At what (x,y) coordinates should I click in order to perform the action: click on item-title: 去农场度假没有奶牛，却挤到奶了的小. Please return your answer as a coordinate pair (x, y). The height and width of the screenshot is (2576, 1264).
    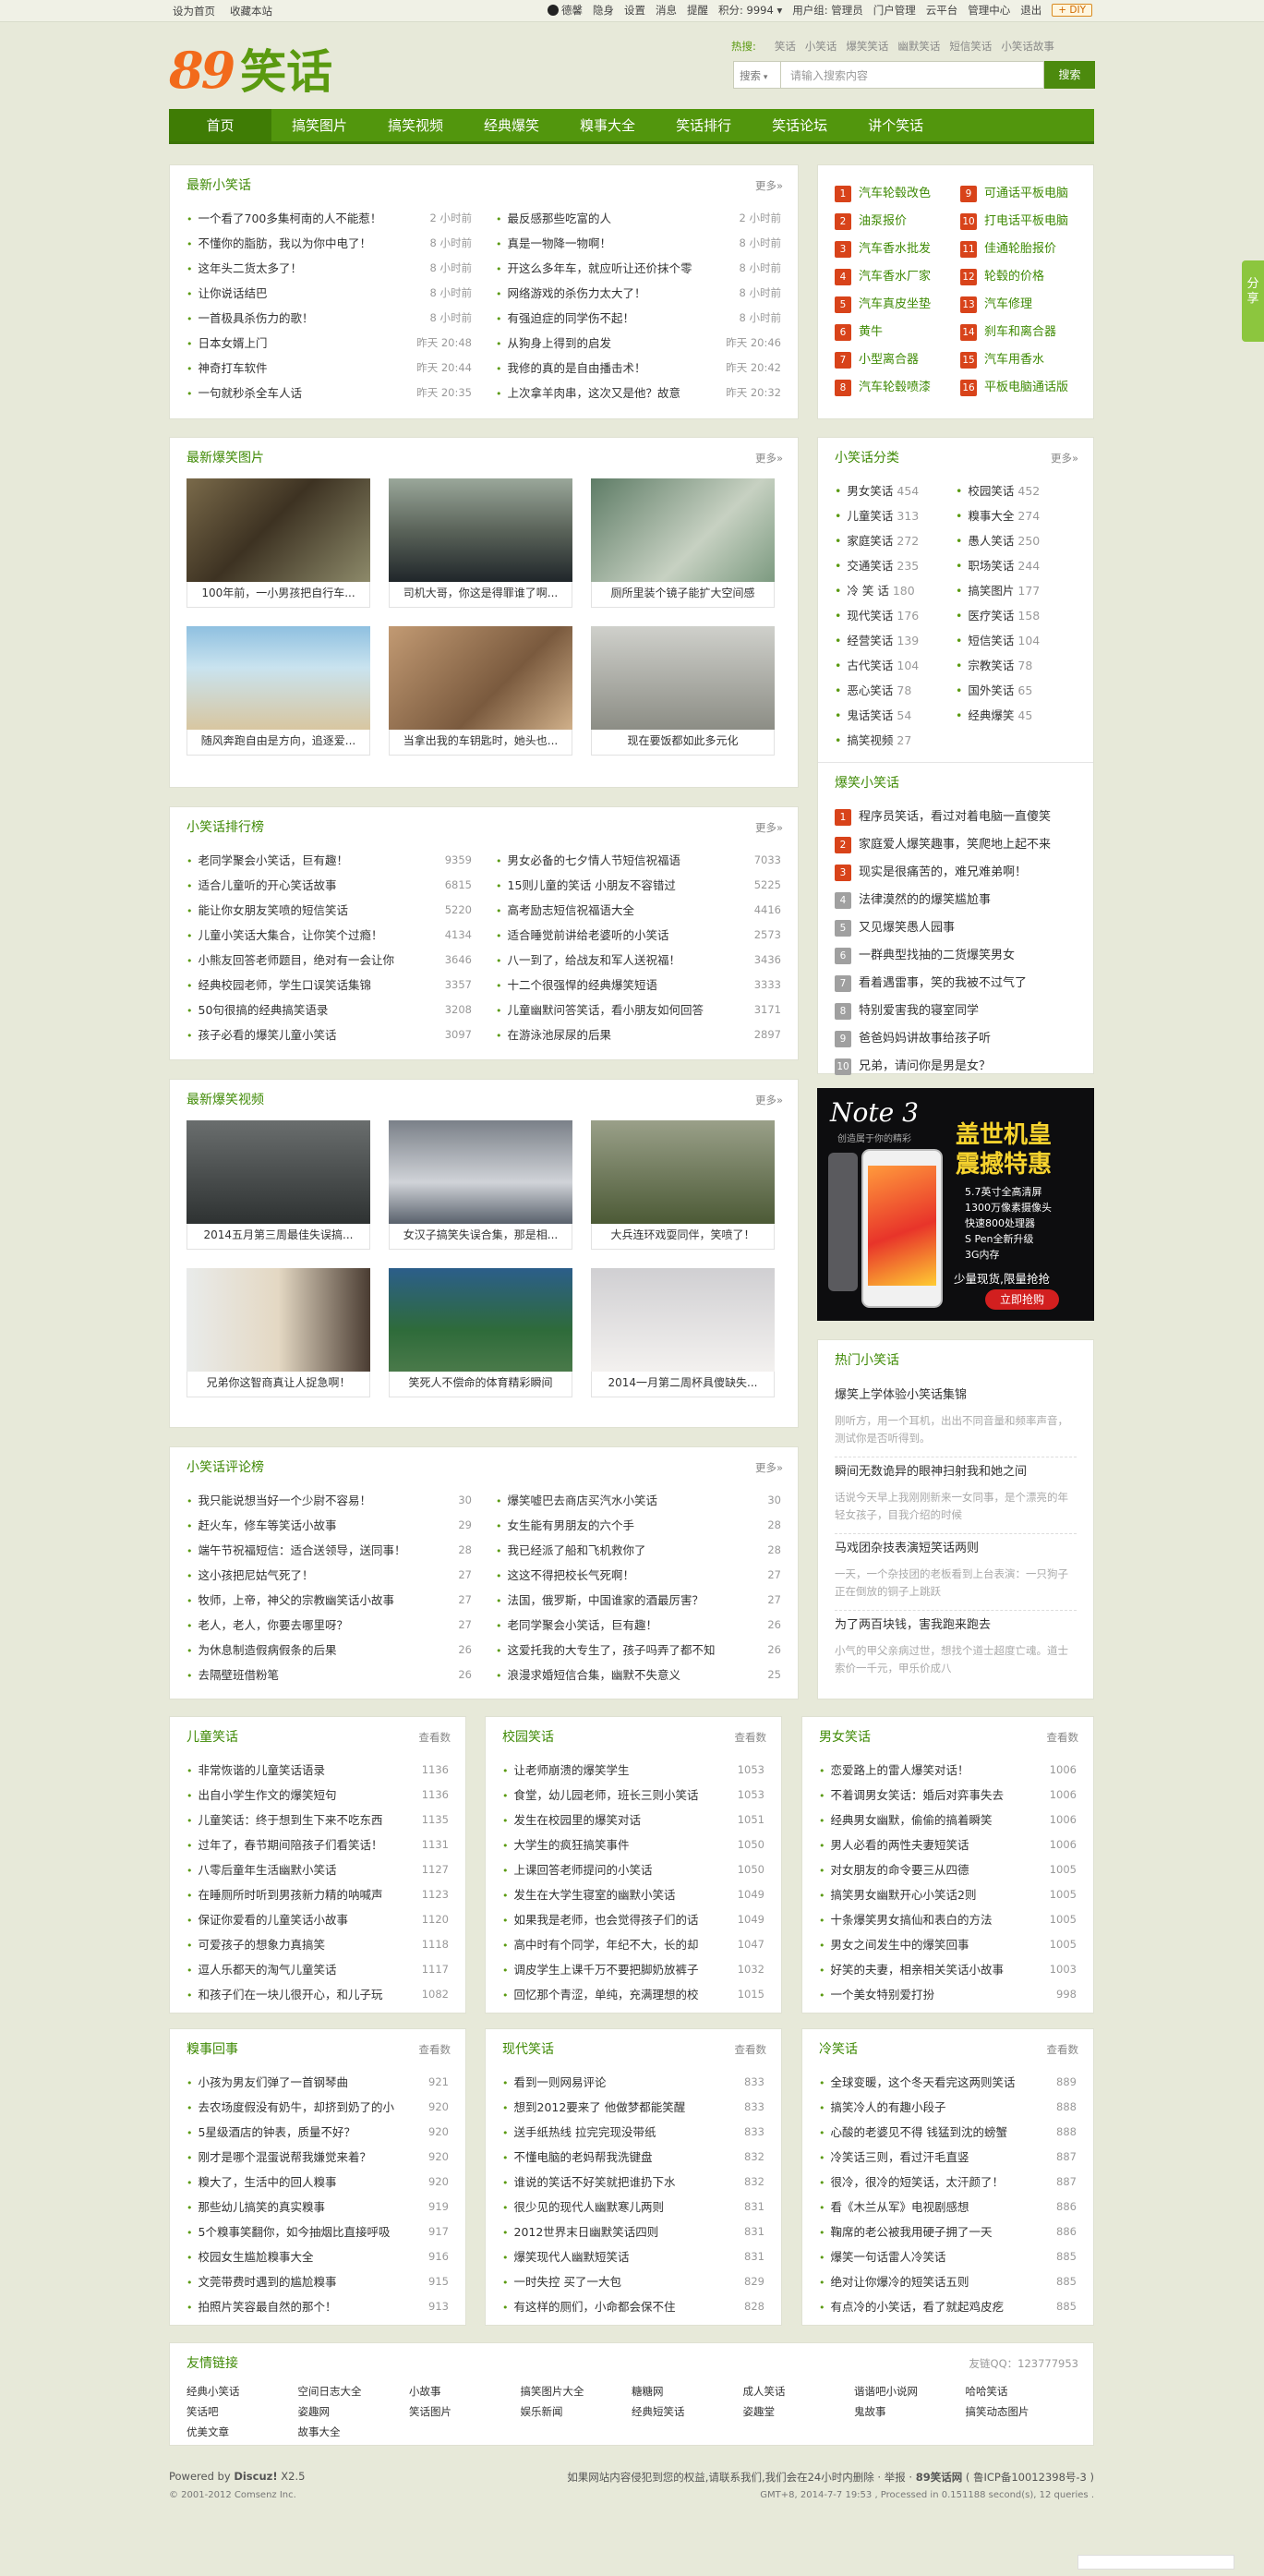
    Looking at the image, I should click on (305, 2107).